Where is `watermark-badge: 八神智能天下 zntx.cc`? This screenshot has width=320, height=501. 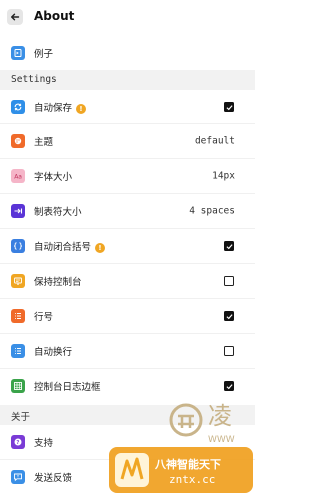 watermark-badge: 八神智能天下 zntx.cc is located at coordinates (181, 470).